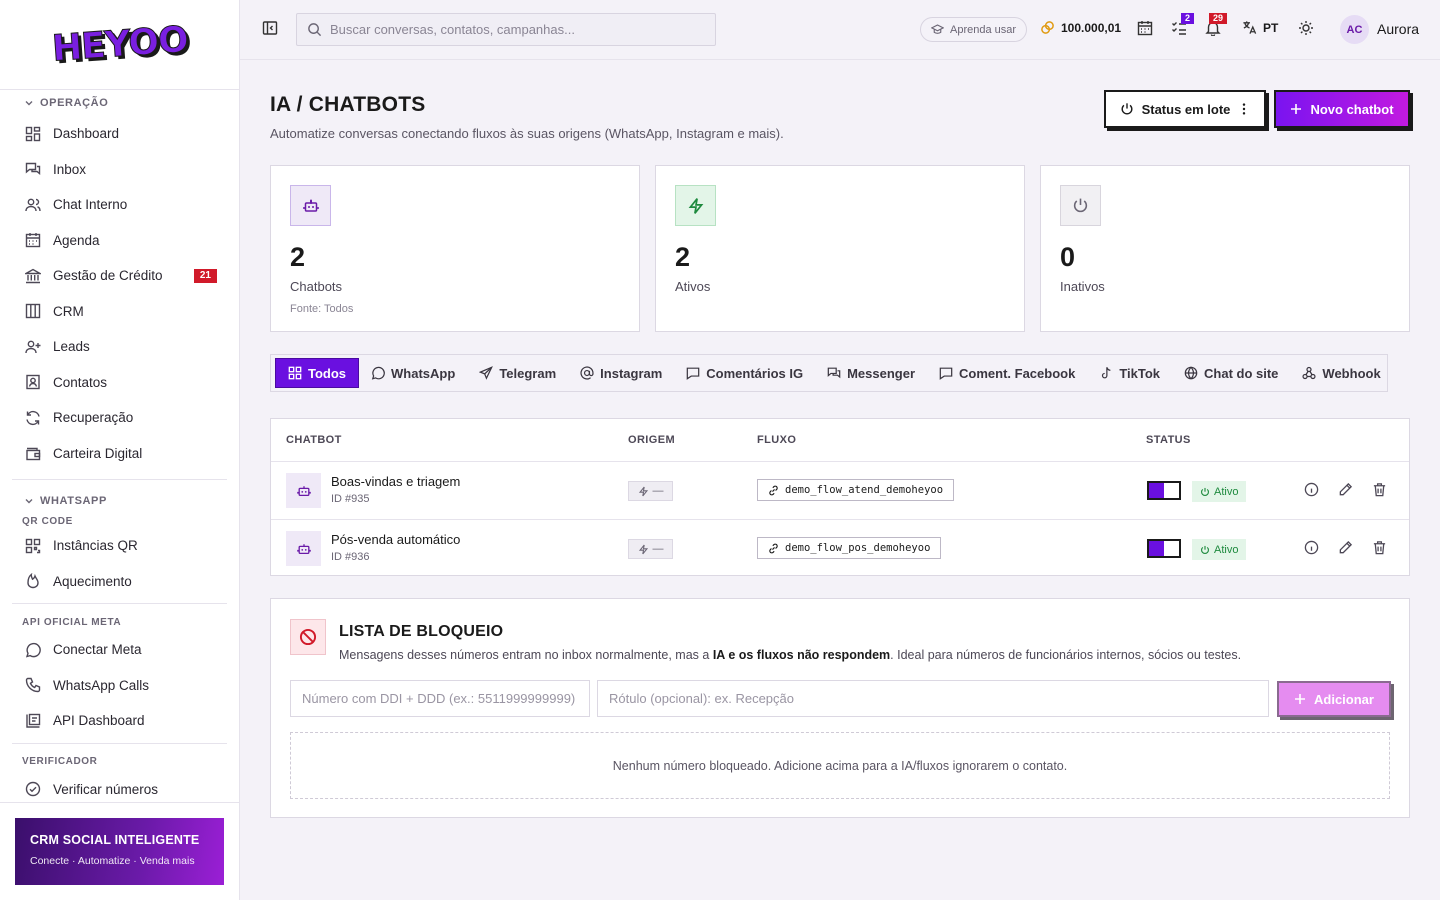  I want to click on sidebar-item-label: Conectar Meta, so click(97, 650).